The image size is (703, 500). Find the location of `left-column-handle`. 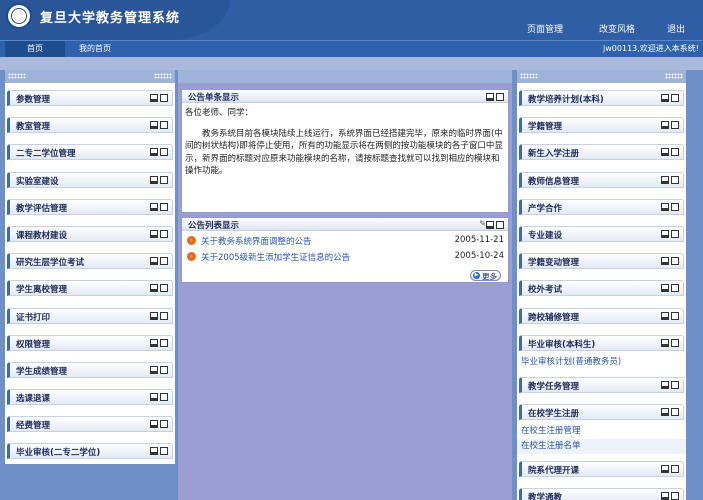

left-column-handle is located at coordinates (90, 76).